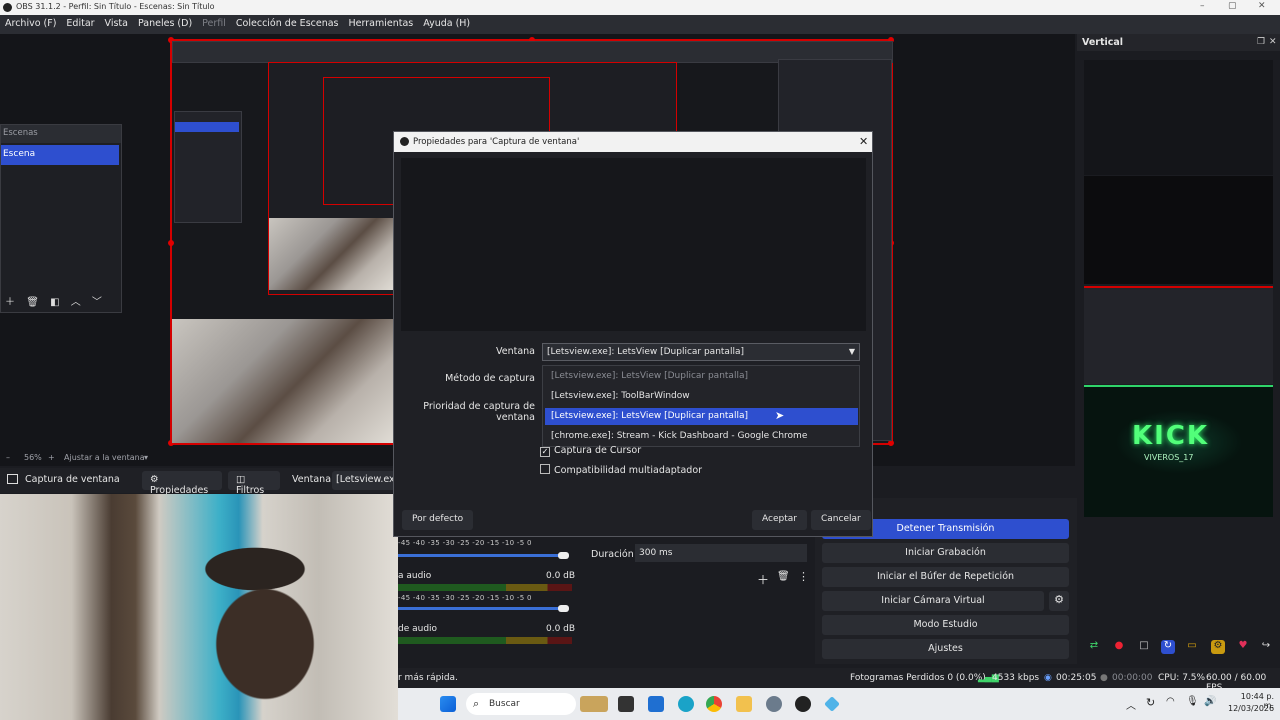 The image size is (1280, 720). What do you see at coordinates (465, 598) in the screenshot?
I see `db-scale: -45 -40 -35 -30 -25 -20 -15 -10 -5 0` at bounding box center [465, 598].